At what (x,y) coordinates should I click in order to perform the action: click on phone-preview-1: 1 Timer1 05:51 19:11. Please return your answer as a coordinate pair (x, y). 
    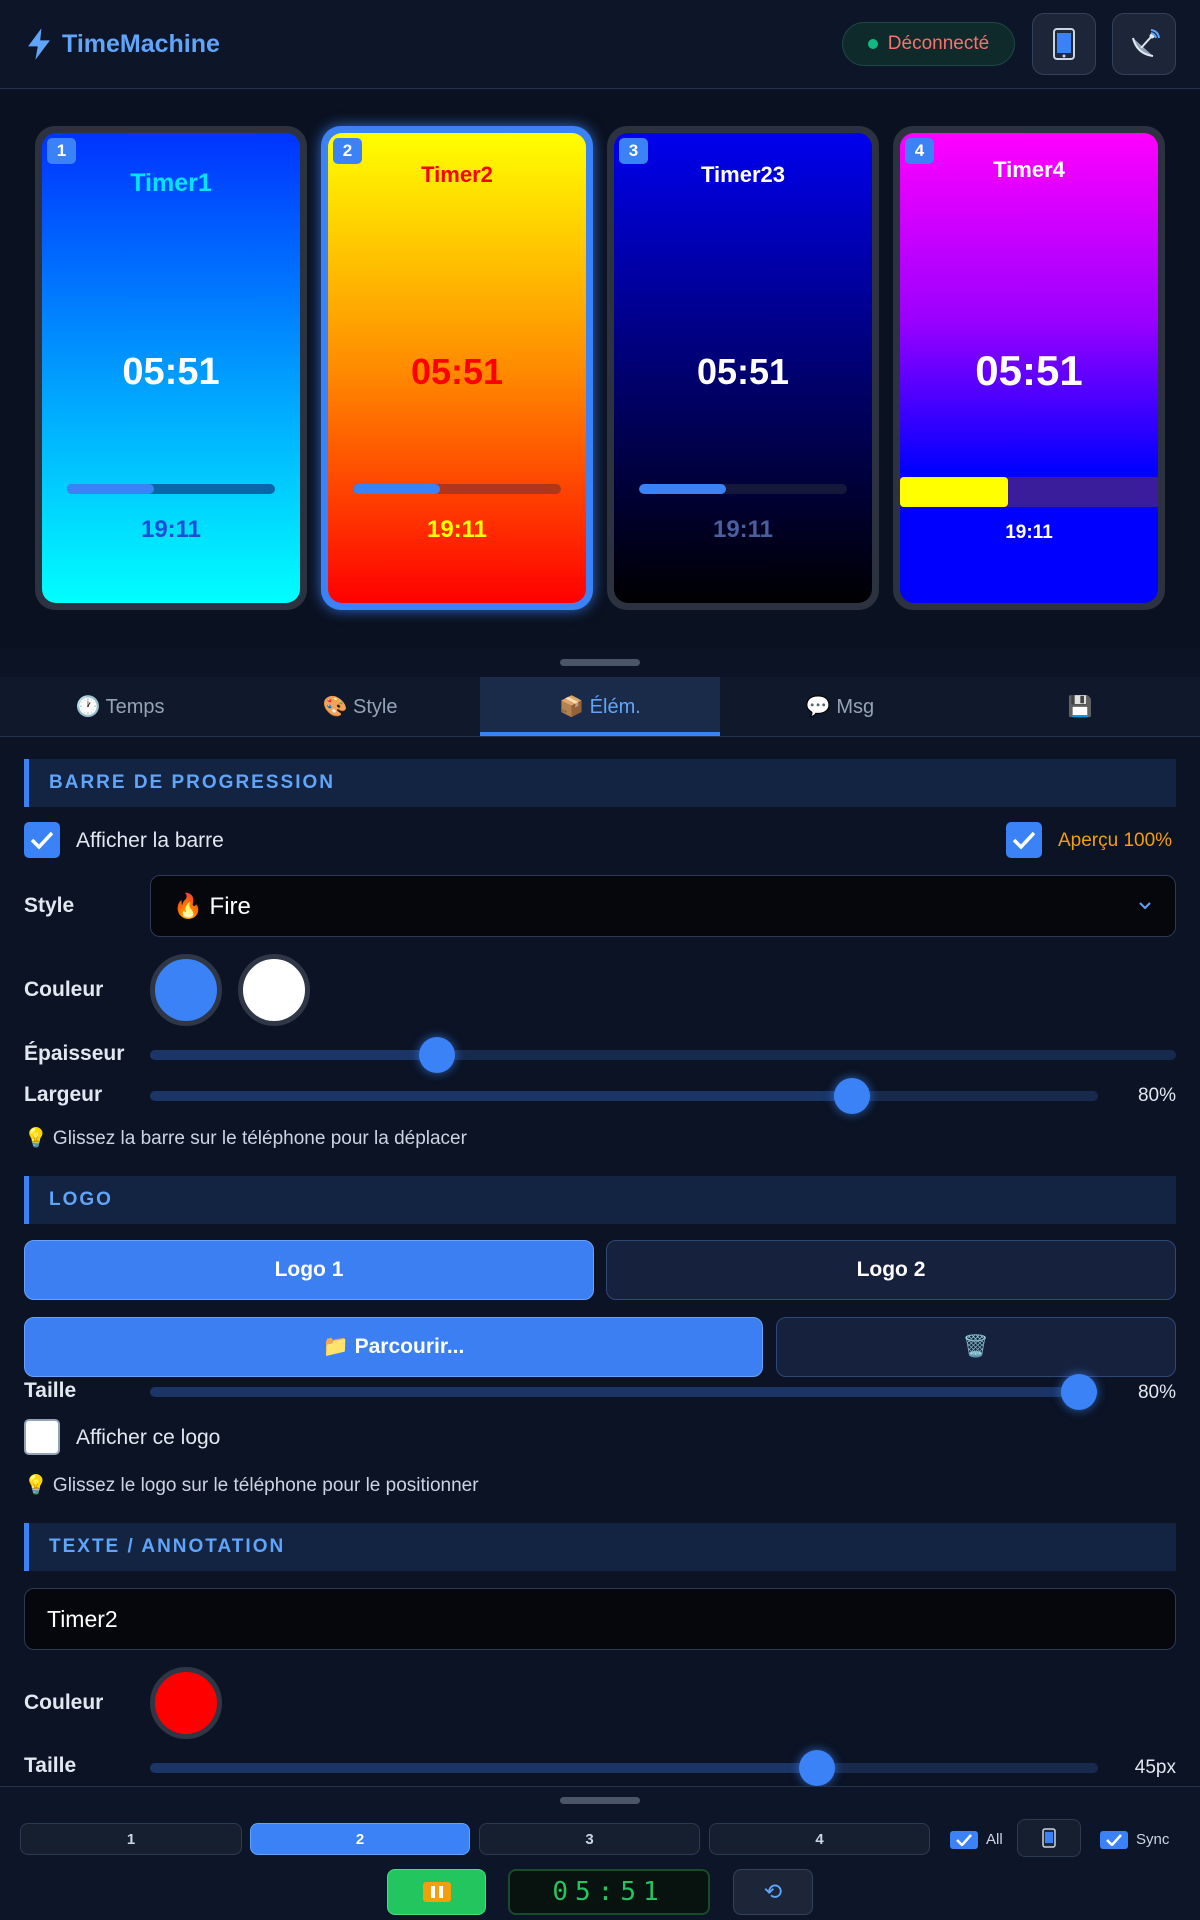
    Looking at the image, I should click on (171, 368).